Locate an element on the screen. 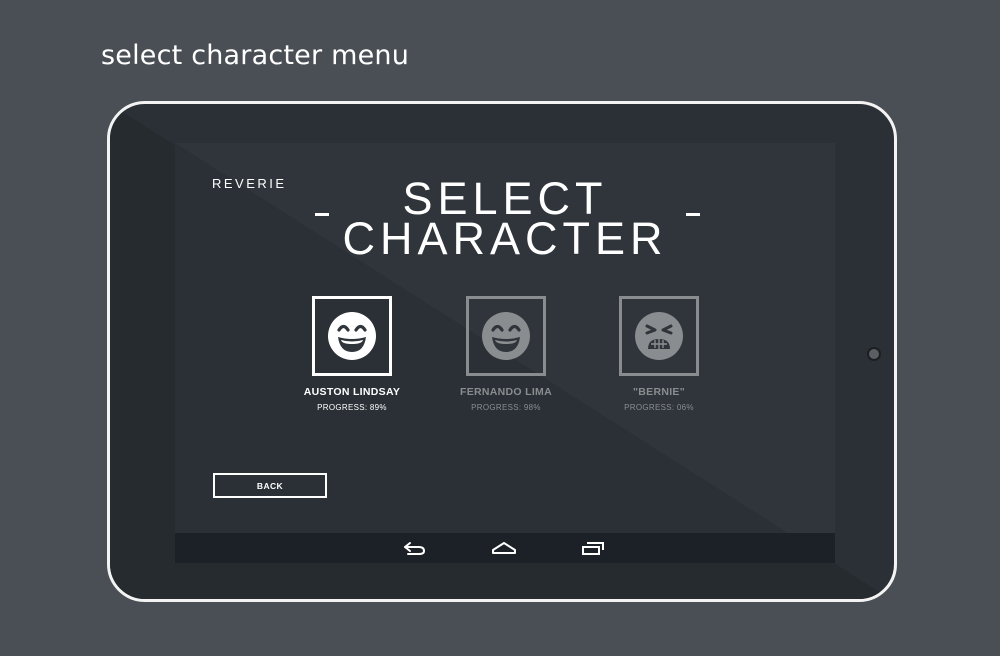 This screenshot has width=1000, height=656. character-card-auston: AUSTON LINDSAY PROGRESS: 89% is located at coordinates (352, 354).